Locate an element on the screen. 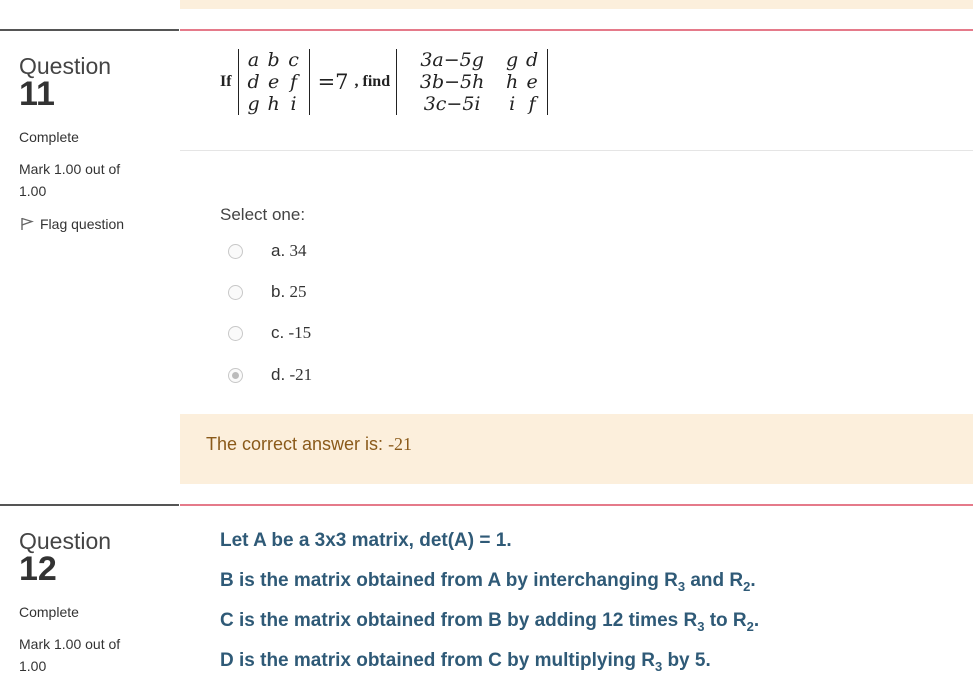  feedback-text: The correct answer is: -21 is located at coordinates (309, 444).